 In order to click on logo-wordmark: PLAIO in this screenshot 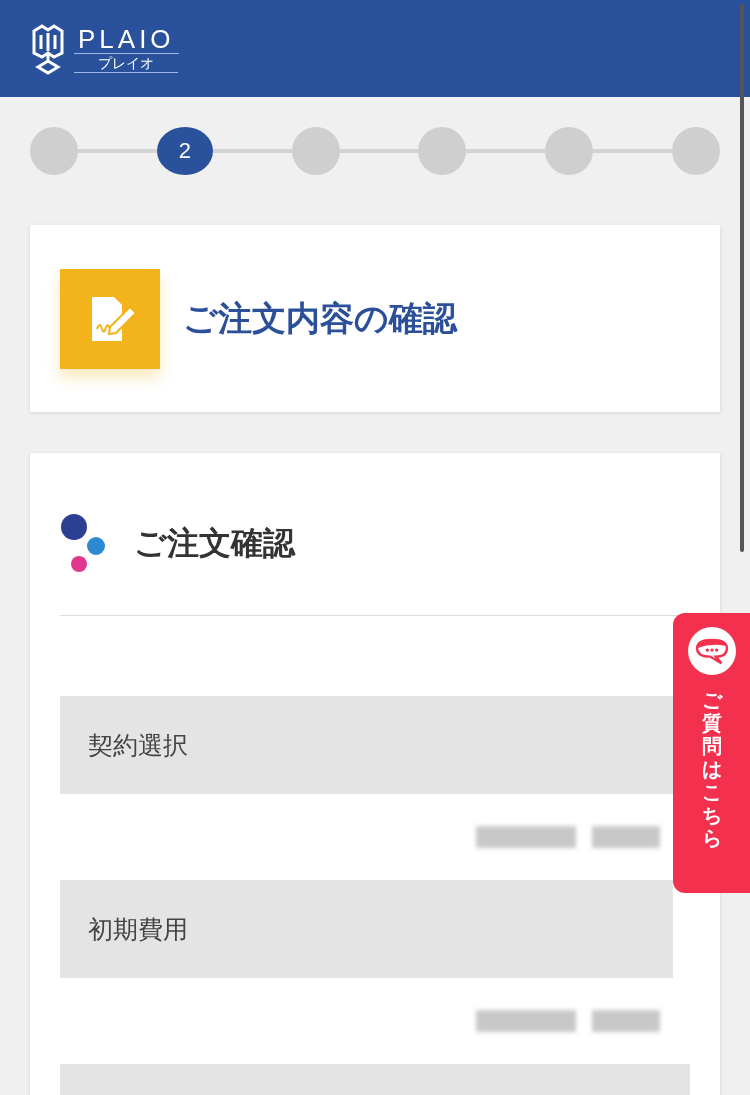, I will do `click(126, 39)`.